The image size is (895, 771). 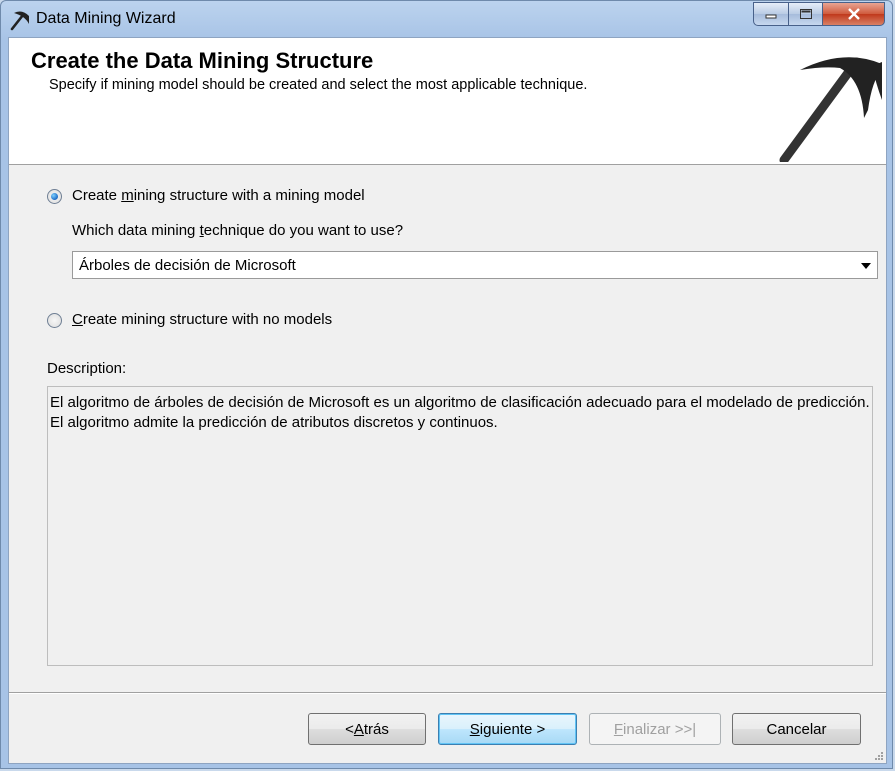 I want to click on close-button, so click(x=854, y=14).